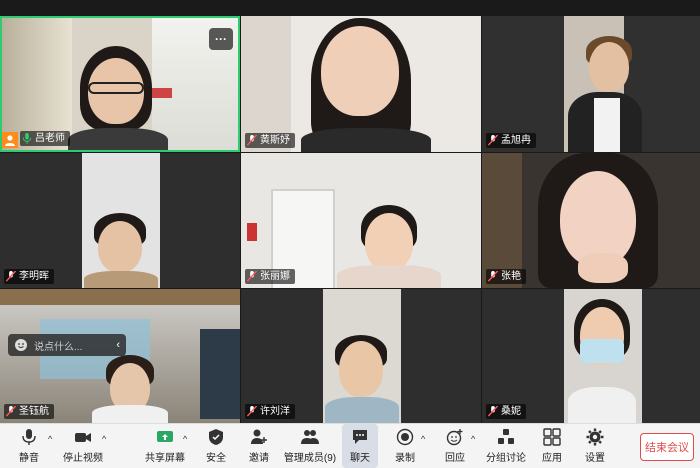 This screenshot has width=700, height=468. Describe the element at coordinates (118, 345) in the screenshot. I see `collapse-chevron-icon: ‹` at that location.